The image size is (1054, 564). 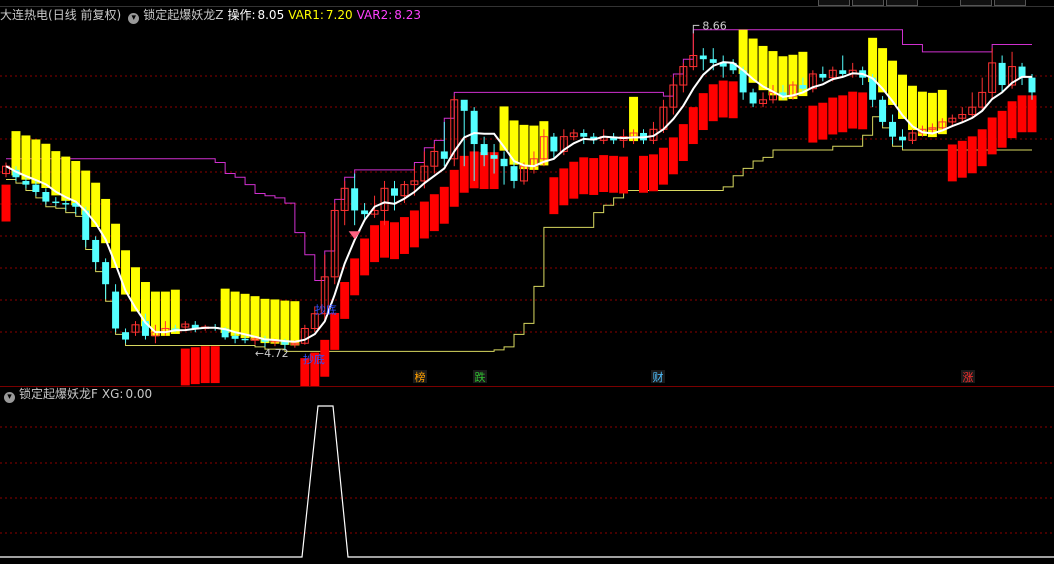 I want to click on sub-indicator-name: 锁定起爆妖龙F, so click(x=58, y=394).